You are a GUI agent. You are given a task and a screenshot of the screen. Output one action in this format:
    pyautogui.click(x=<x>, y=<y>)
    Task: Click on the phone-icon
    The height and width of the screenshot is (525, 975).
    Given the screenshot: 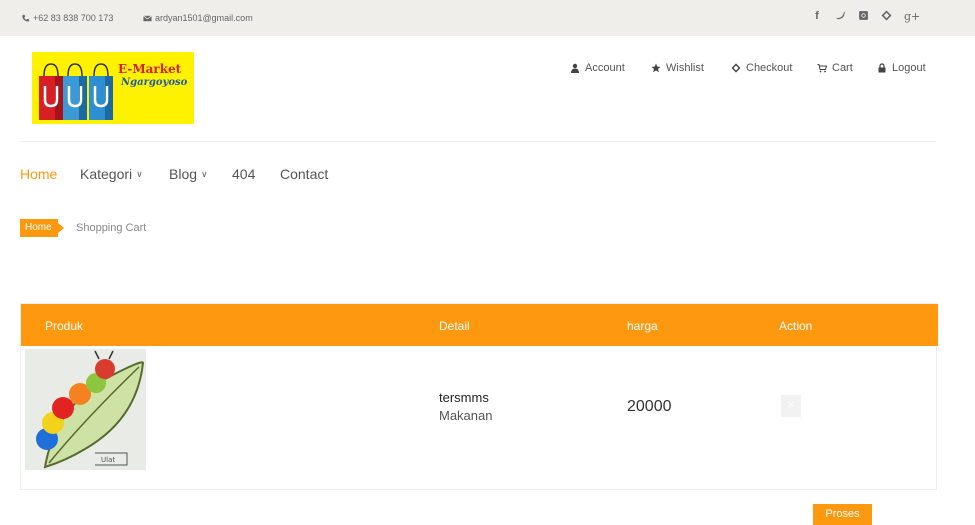 What is the action you would take?
    pyautogui.click(x=26, y=17)
    